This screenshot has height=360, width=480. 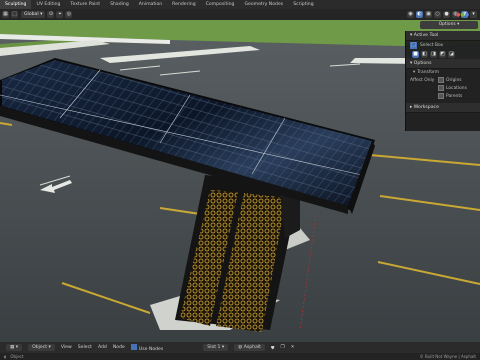 I want to click on active-tool-row: ⬚ Select Box, so click(x=443, y=45).